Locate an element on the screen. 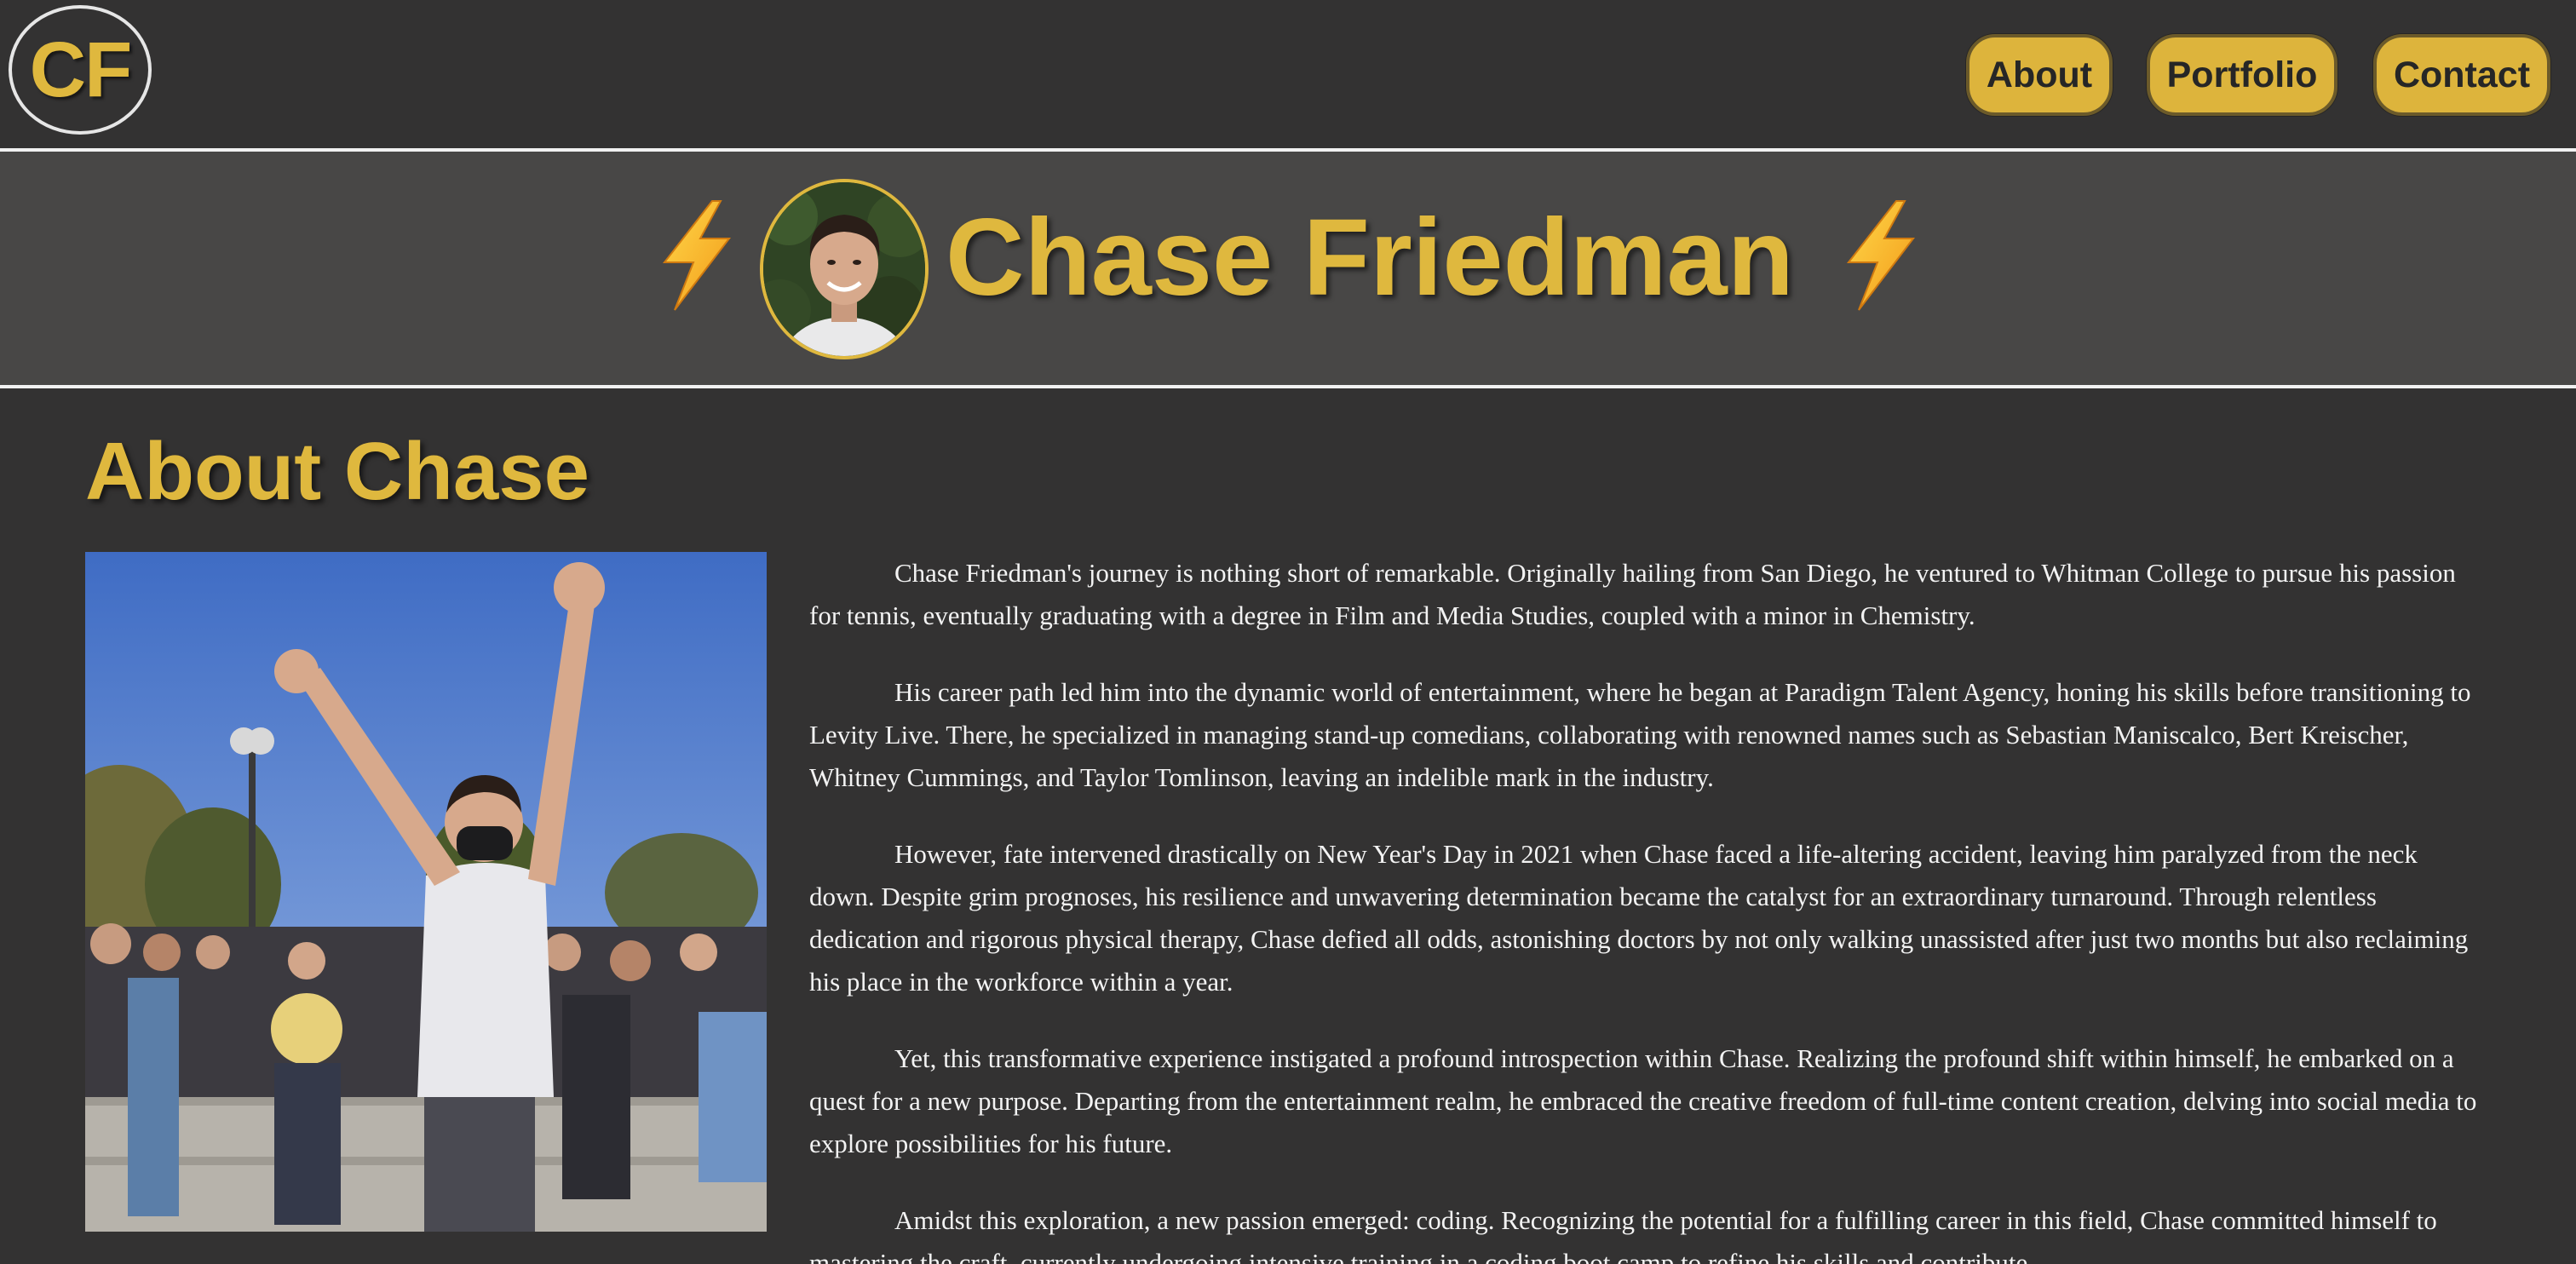 This screenshot has height=1264, width=2576. about-photo is located at coordinates (426, 892).